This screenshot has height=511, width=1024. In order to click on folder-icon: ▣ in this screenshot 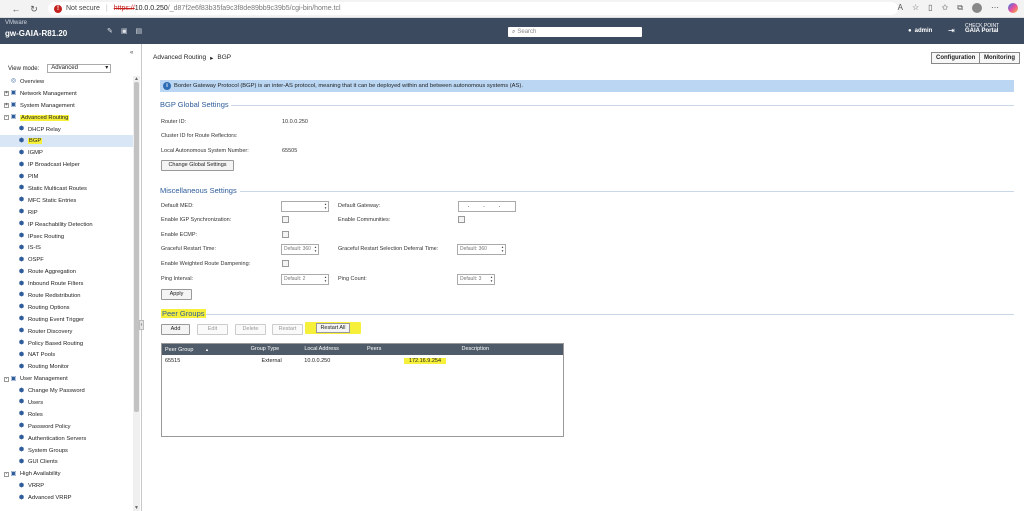, I will do `click(13, 93)`.